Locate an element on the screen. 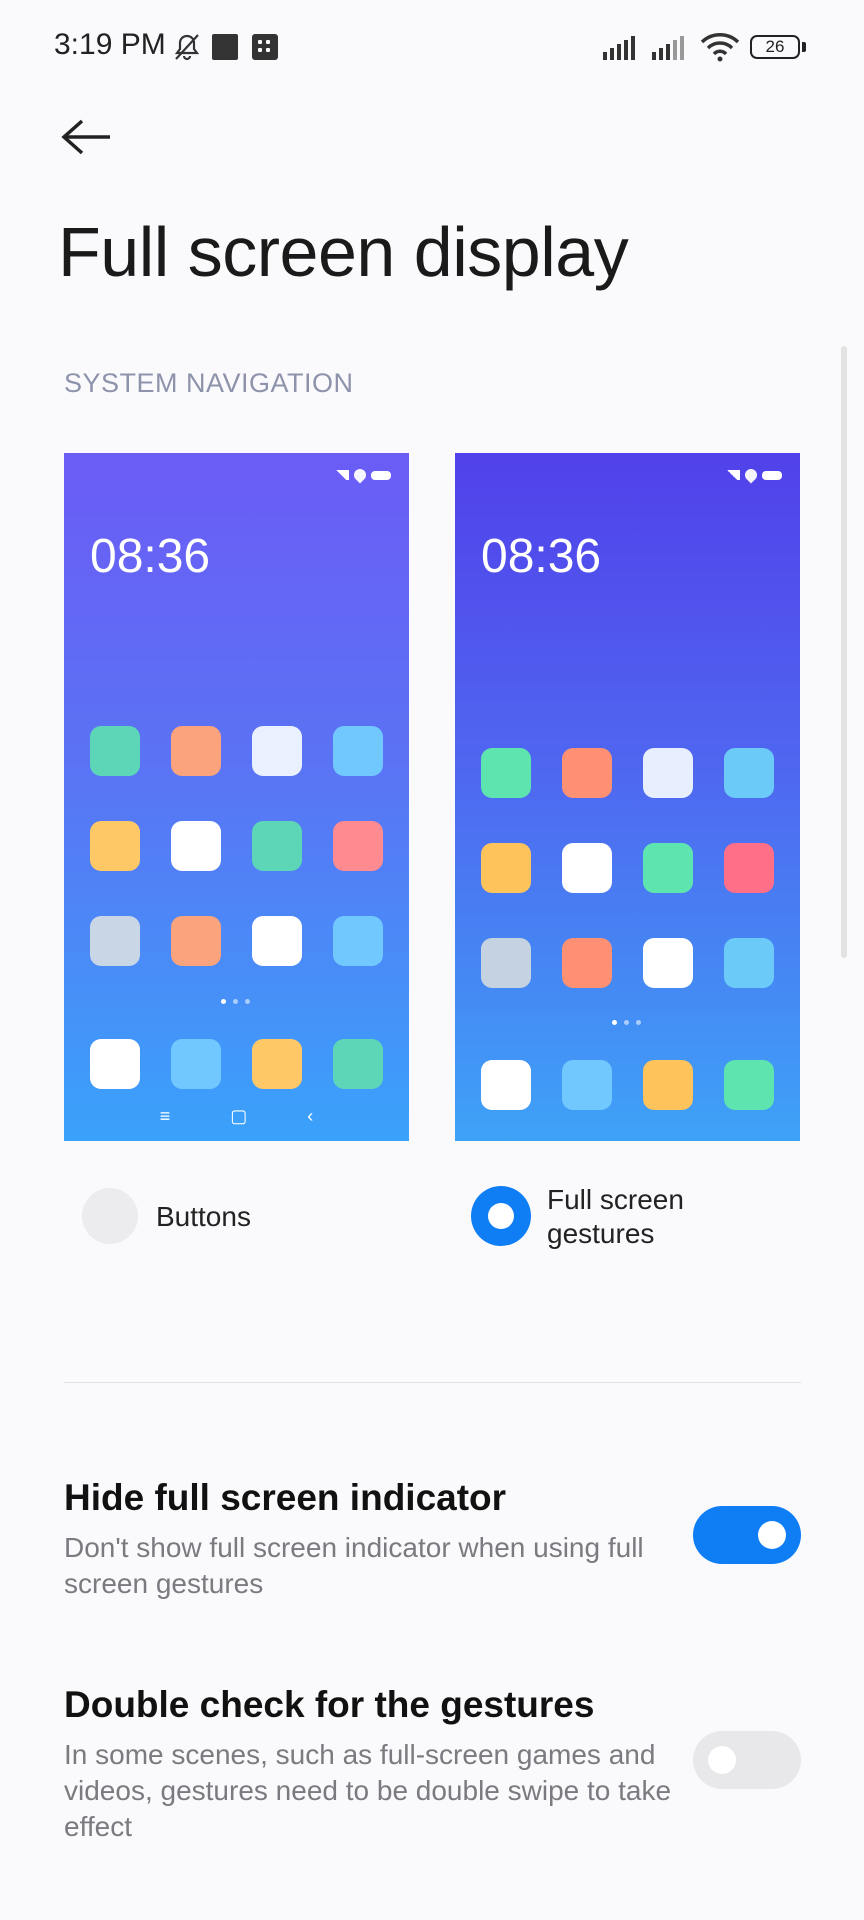 This screenshot has width=864, height=1920. home-icon: ▢ is located at coordinates (239, 1116).